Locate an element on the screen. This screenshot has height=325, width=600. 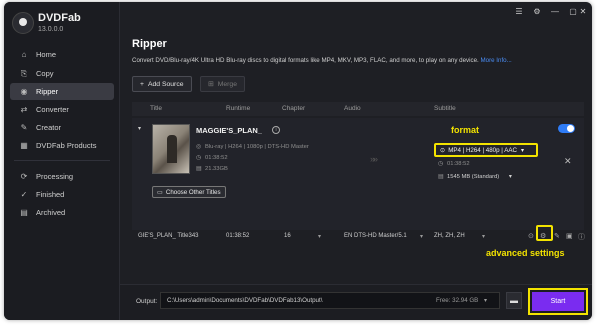
format-icon: ⊙ is located at coordinates (443, 150).